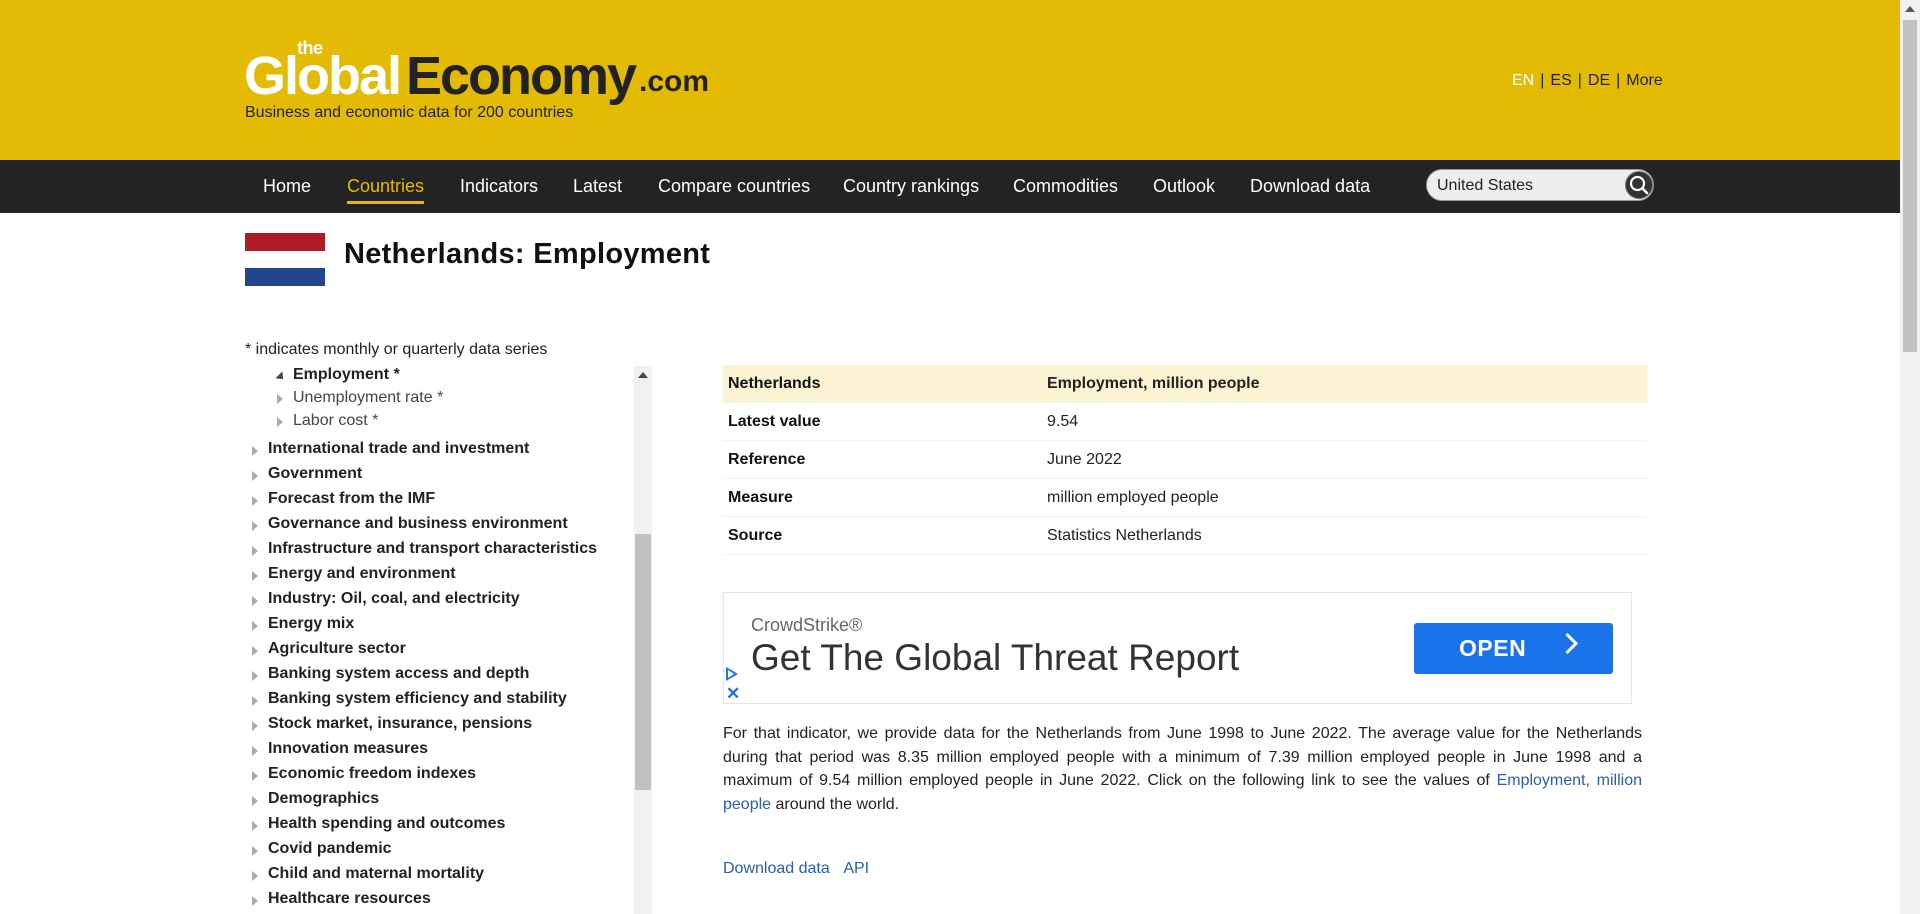  What do you see at coordinates (348, 749) in the screenshot?
I see `sidebar-category: Innovation measures` at bounding box center [348, 749].